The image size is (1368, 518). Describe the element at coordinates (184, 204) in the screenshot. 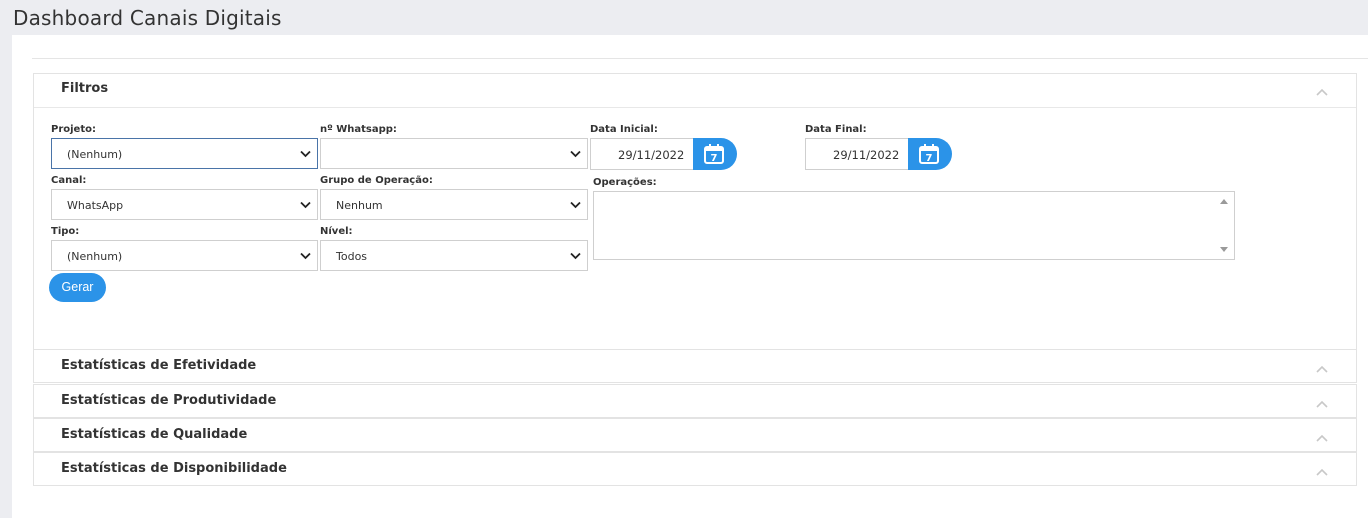

I see `canal-select: WhatsApp` at that location.